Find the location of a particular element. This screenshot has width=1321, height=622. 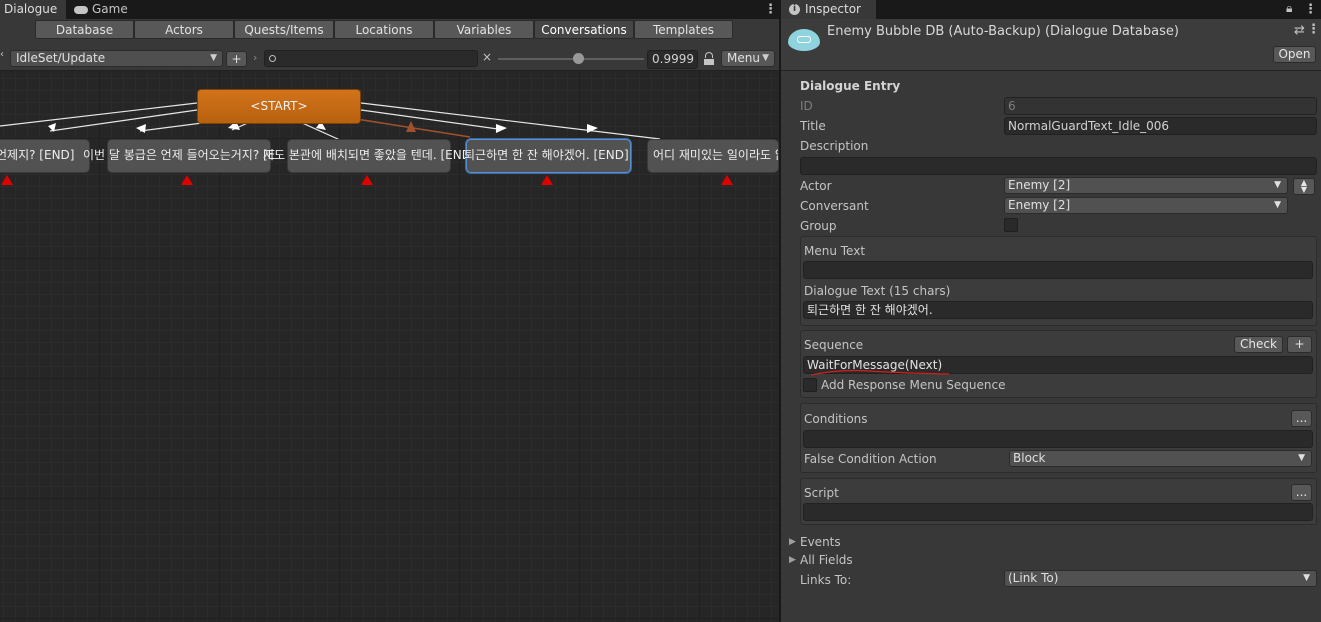

dialogue-database-icon is located at coordinates (804, 40).